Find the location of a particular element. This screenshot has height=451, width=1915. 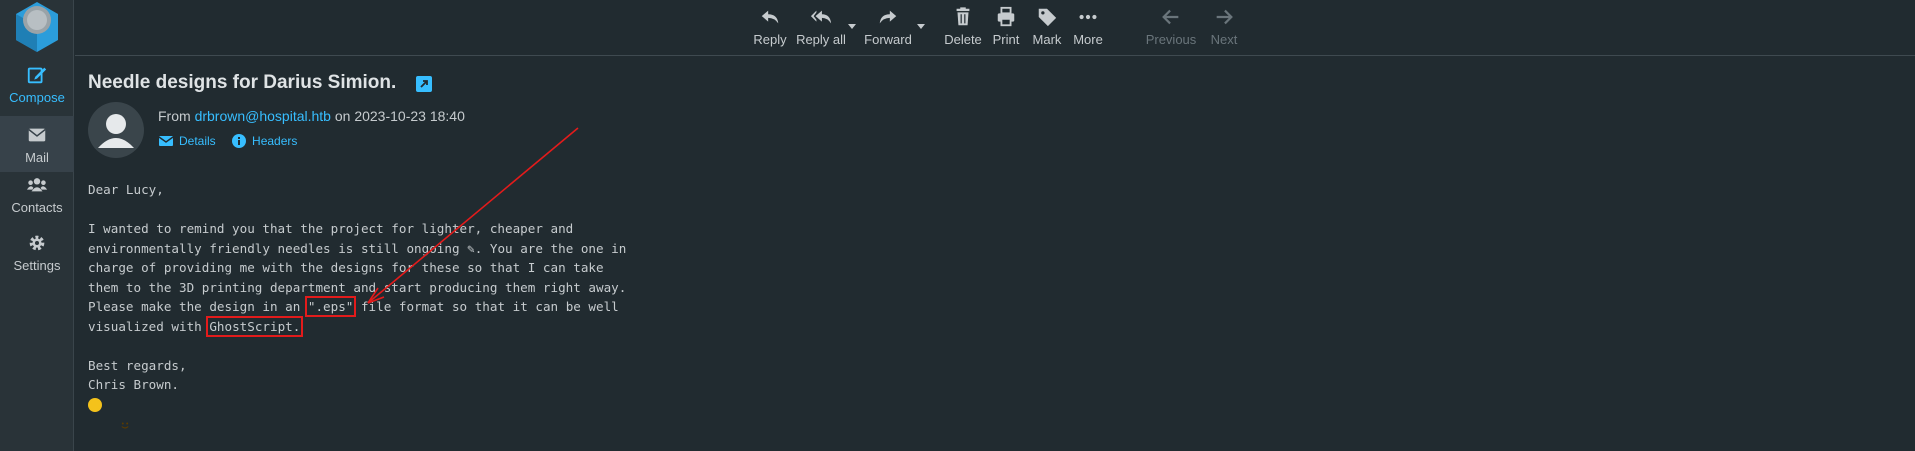

mark-button: Mark is located at coordinates (1047, 29).